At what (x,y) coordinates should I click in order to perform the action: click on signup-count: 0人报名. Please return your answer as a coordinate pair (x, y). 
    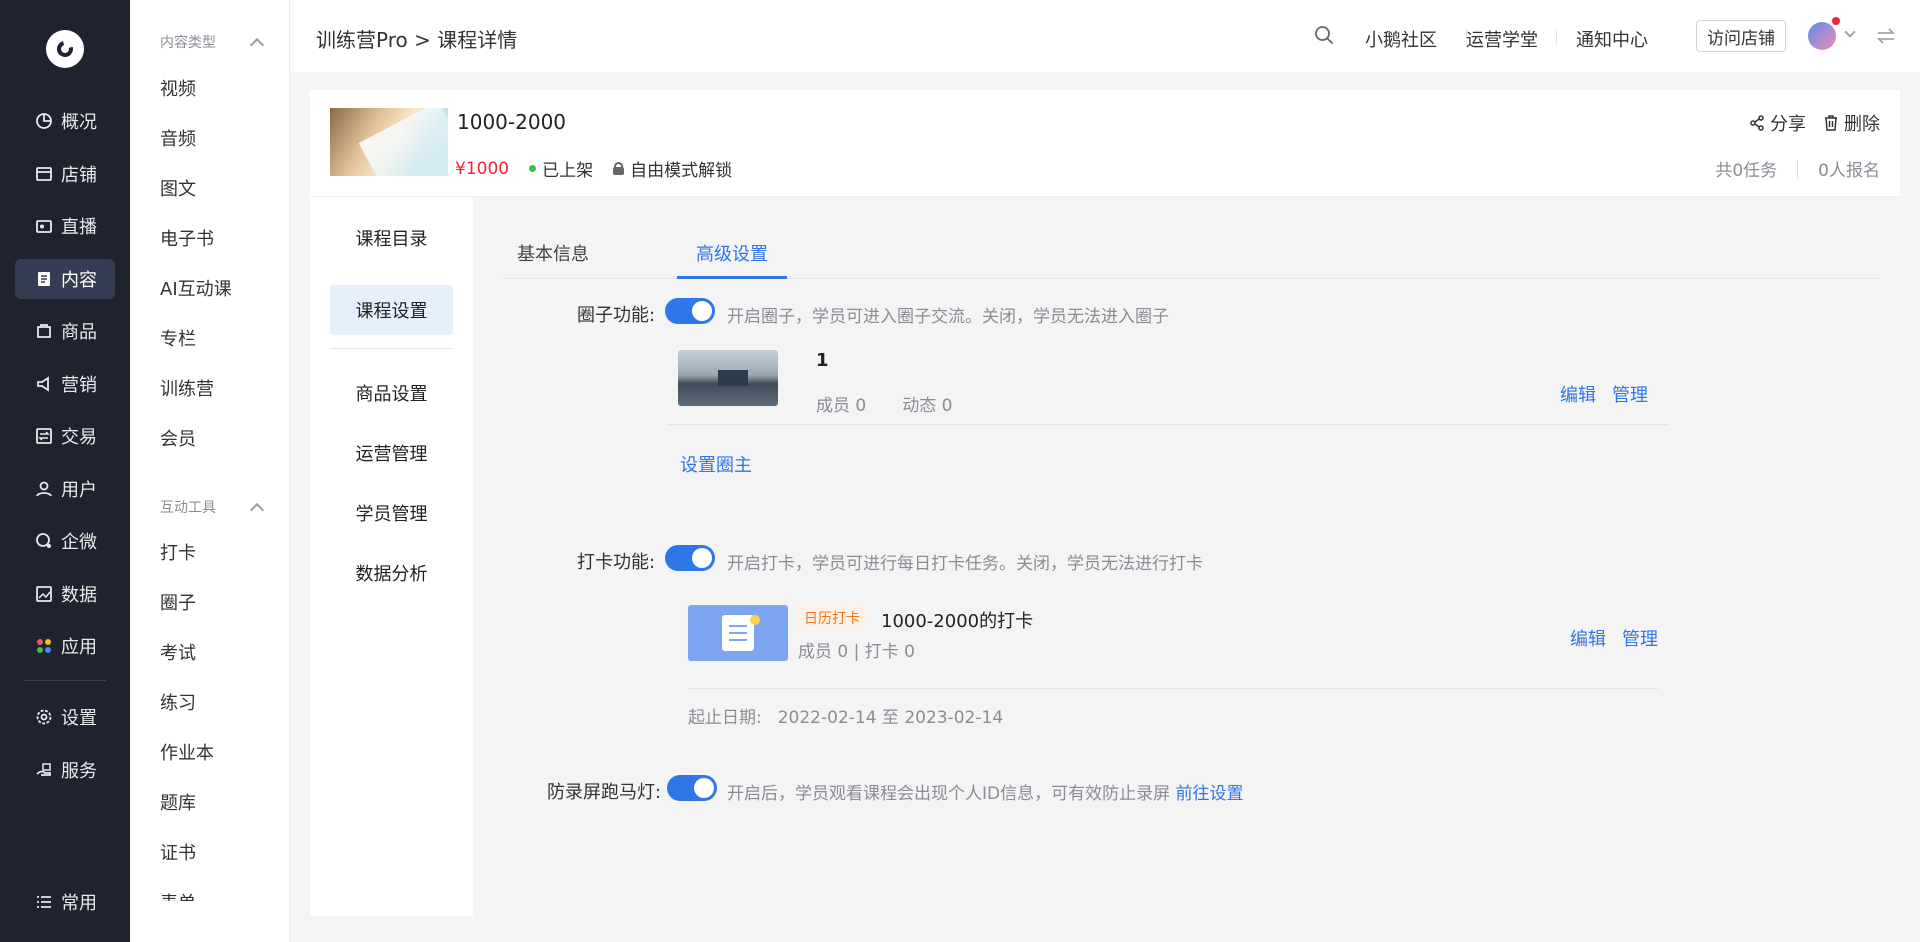
    Looking at the image, I should click on (1849, 171).